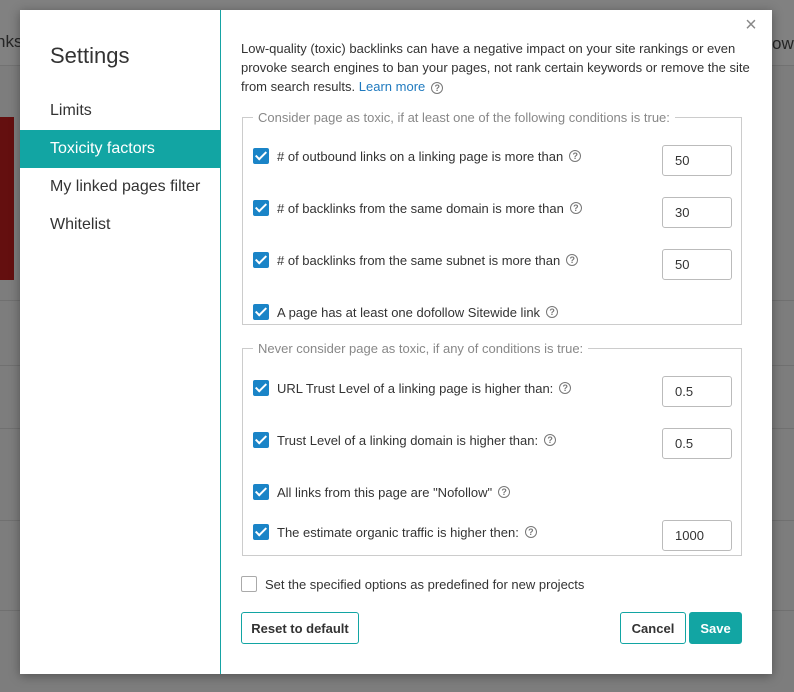 Image resolution: width=794 pixels, height=692 pixels. Describe the element at coordinates (300, 628) in the screenshot. I see `reset-to-default-button: Reset to default` at that location.